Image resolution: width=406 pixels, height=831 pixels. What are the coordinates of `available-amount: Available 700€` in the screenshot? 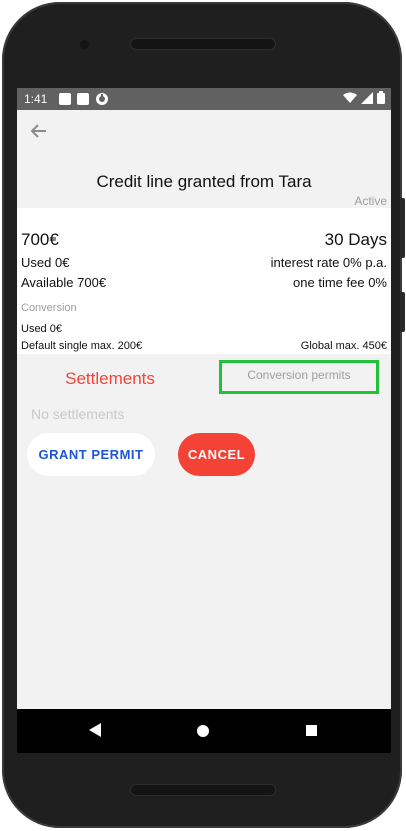 It's located at (64, 282).